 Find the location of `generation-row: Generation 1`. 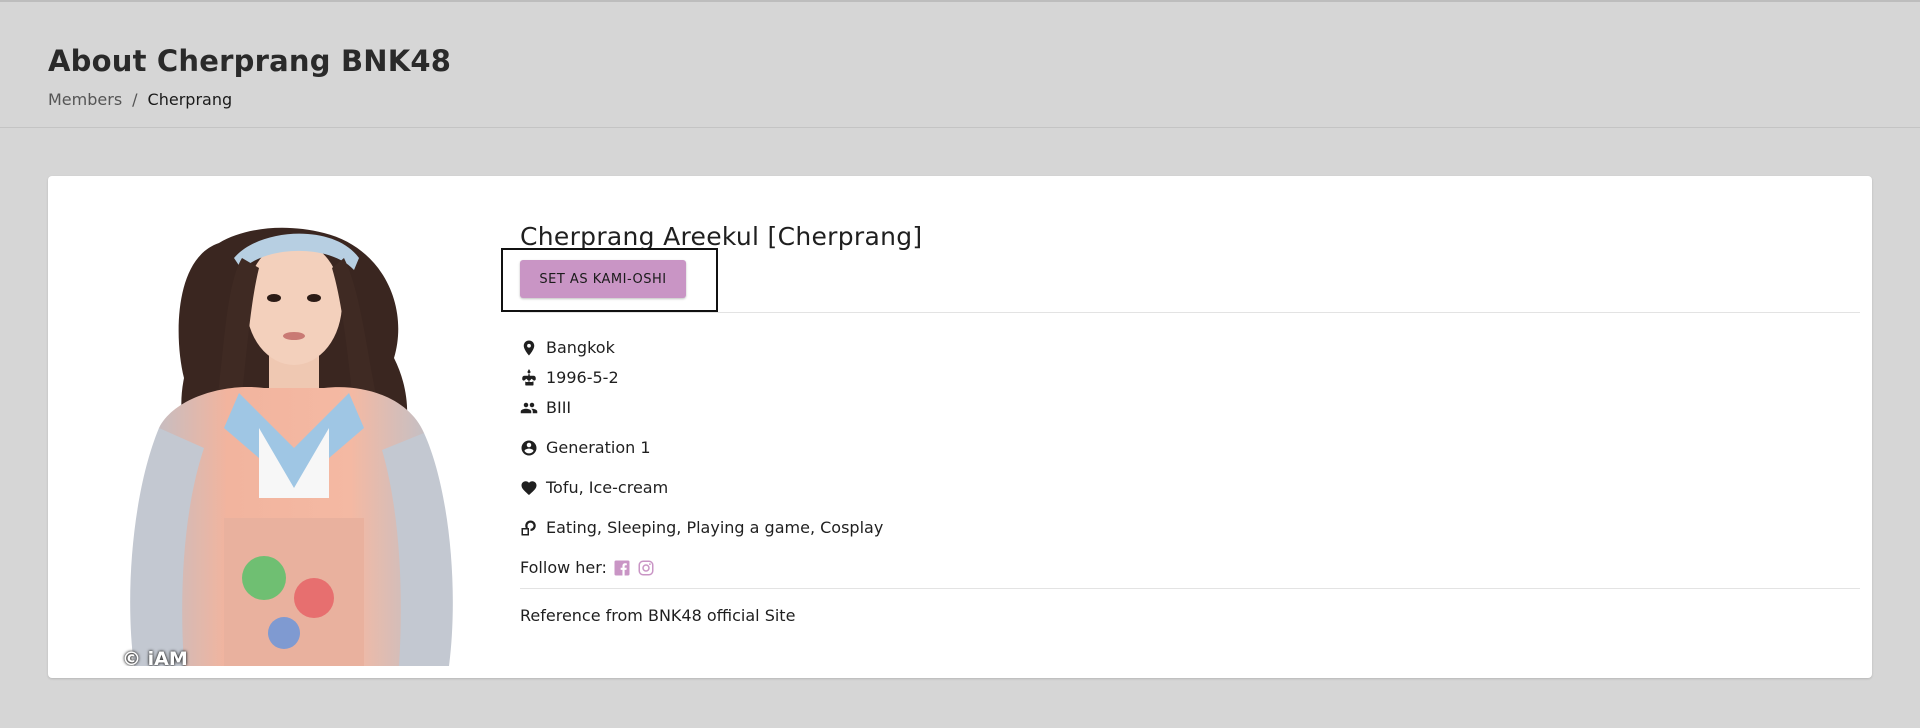

generation-row: Generation 1 is located at coordinates (585, 447).